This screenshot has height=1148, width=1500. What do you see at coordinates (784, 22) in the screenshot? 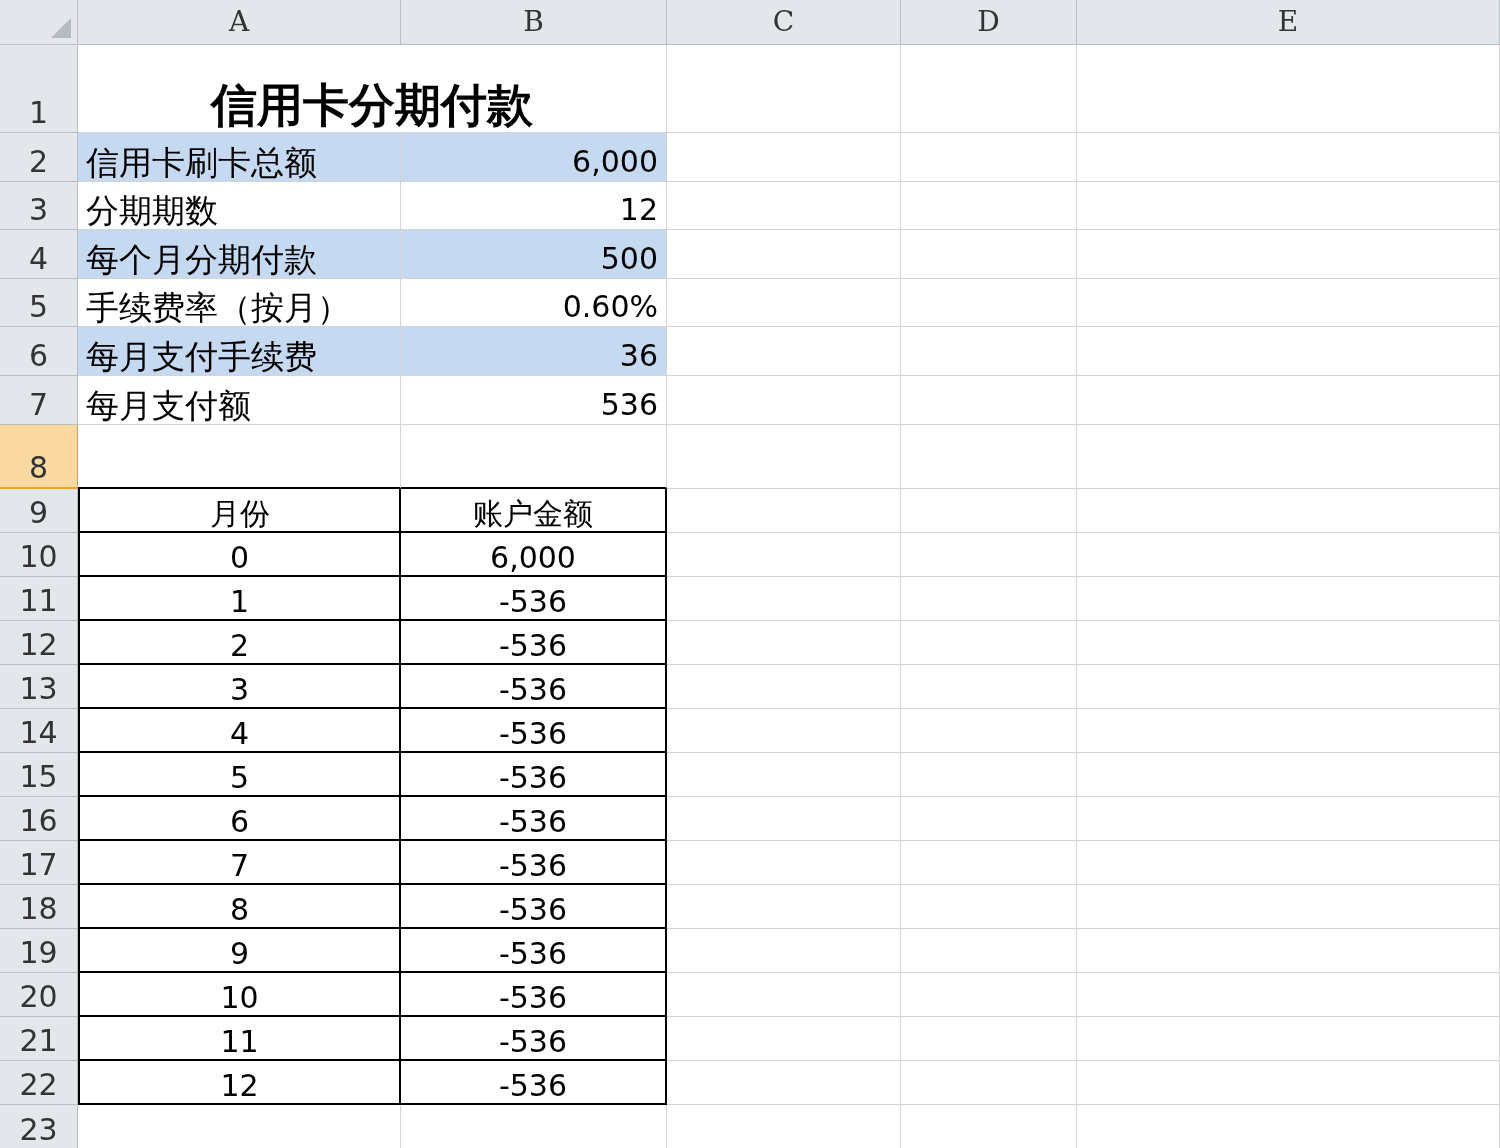
I see `column-header: C` at bounding box center [784, 22].